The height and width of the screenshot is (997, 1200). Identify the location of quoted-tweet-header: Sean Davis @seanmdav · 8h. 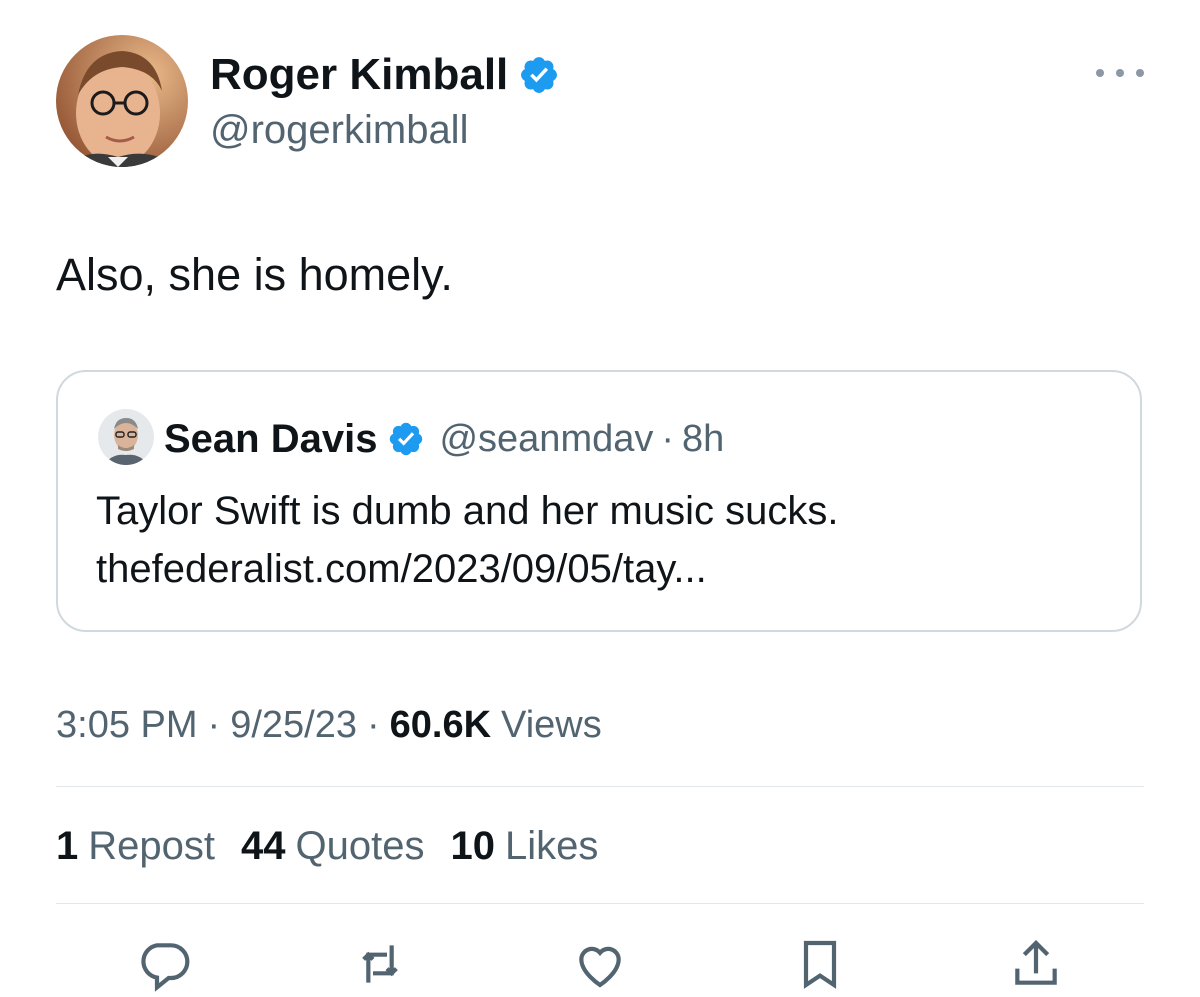
(444, 439).